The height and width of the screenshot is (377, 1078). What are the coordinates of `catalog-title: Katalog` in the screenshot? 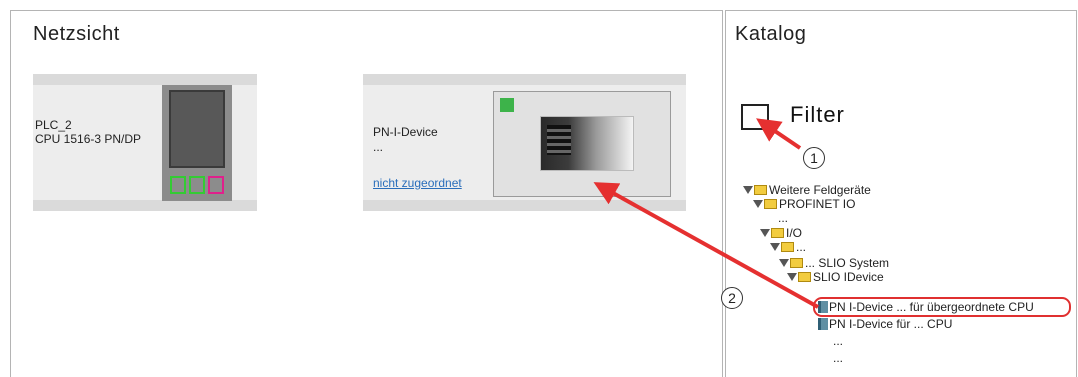 It's located at (771, 34).